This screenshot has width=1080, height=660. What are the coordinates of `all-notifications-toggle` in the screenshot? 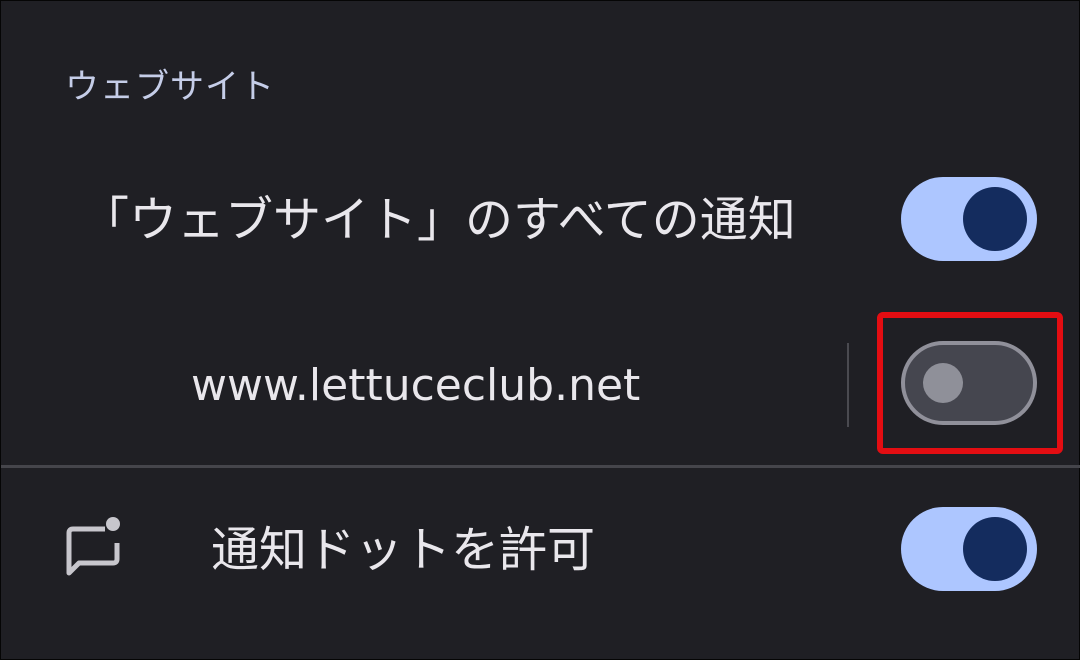 It's located at (969, 219).